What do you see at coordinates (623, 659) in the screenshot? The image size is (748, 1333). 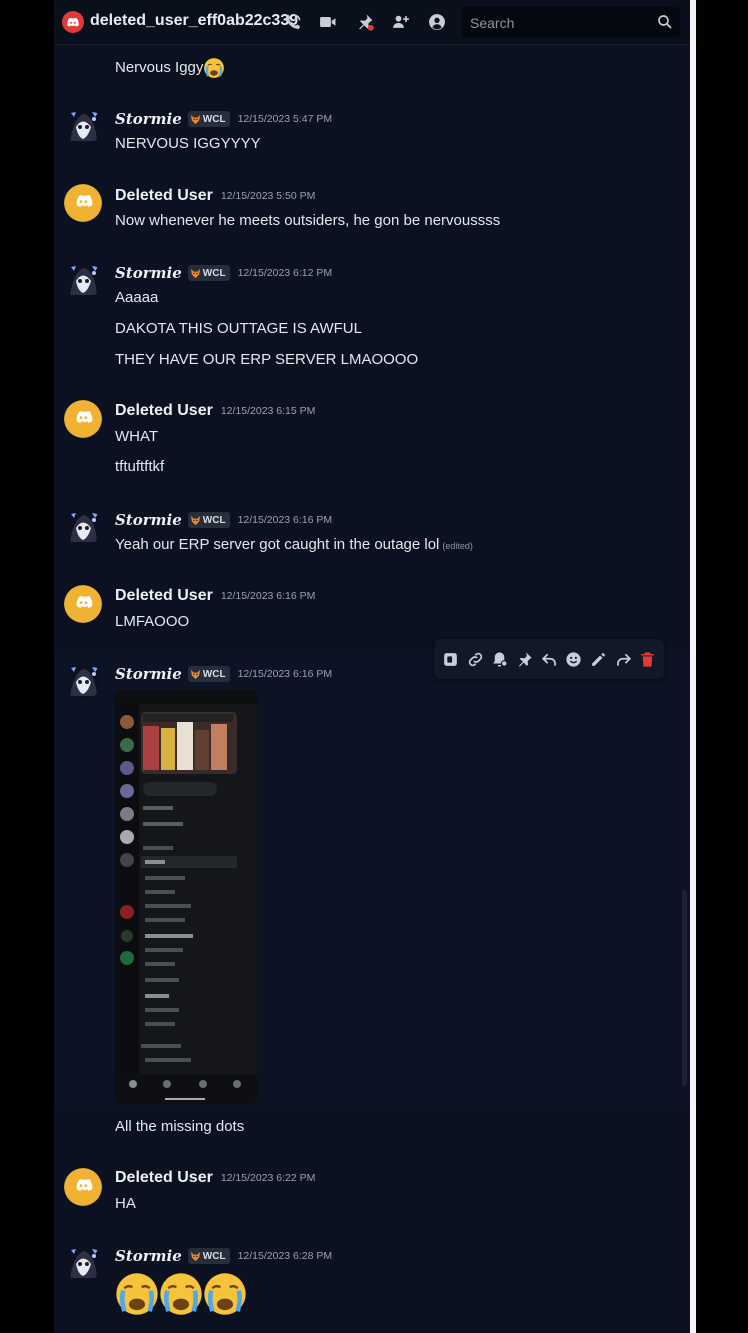 I see `forward-icon` at bounding box center [623, 659].